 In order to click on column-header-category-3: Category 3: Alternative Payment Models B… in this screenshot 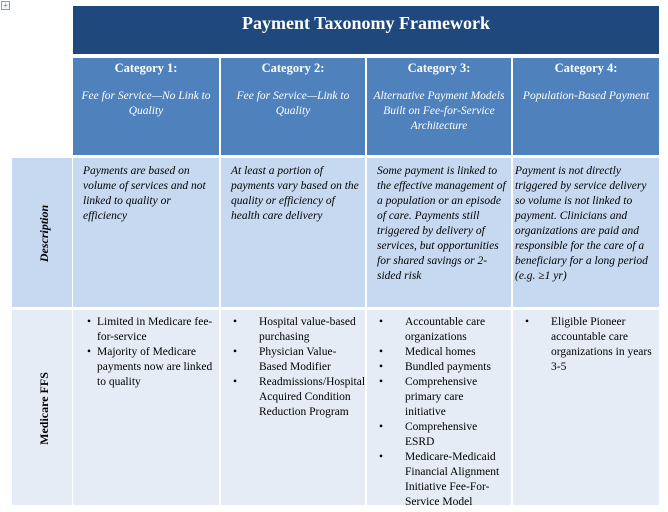, I will do `click(439, 106)`.